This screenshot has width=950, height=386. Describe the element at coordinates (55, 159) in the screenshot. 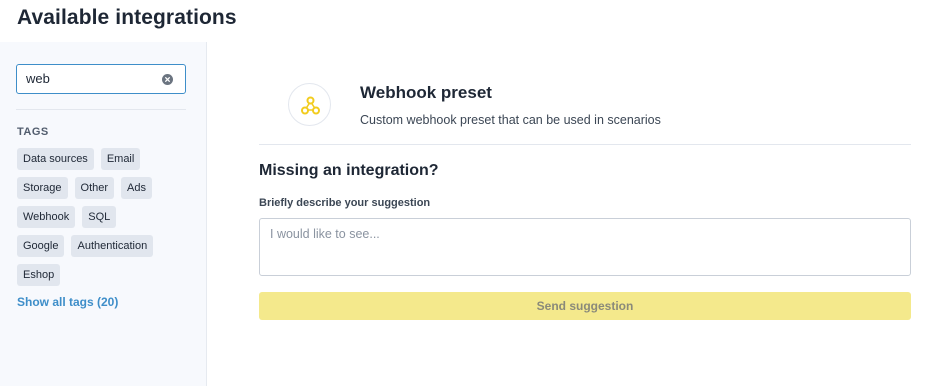

I see `tag-data-sources: Data sources` at that location.